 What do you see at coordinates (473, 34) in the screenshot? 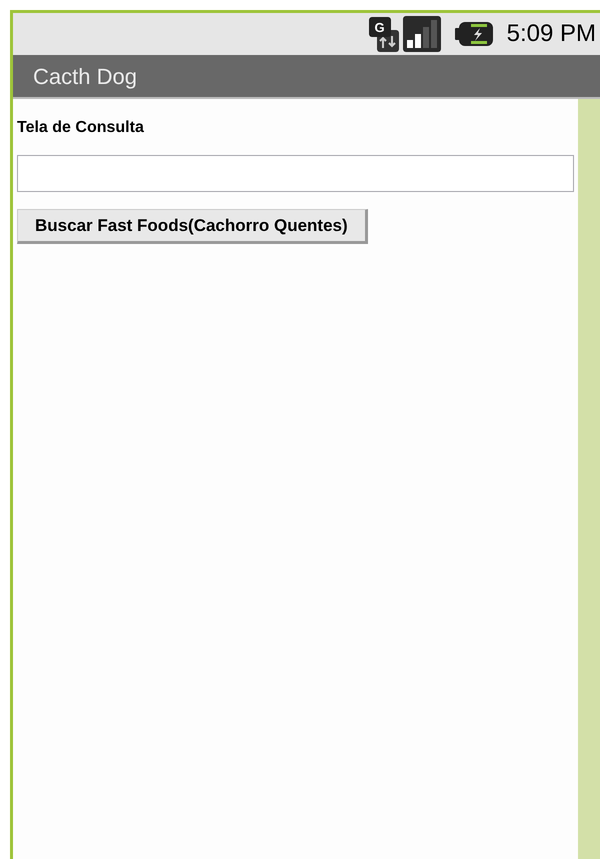
I see `battery-icon` at bounding box center [473, 34].